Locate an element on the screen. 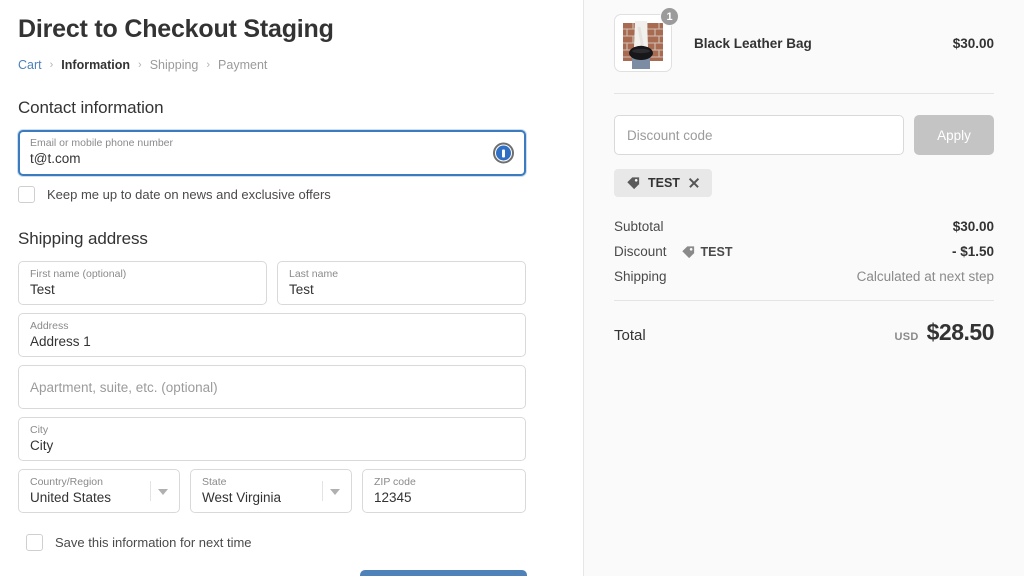  city-label: City is located at coordinates (39, 430).